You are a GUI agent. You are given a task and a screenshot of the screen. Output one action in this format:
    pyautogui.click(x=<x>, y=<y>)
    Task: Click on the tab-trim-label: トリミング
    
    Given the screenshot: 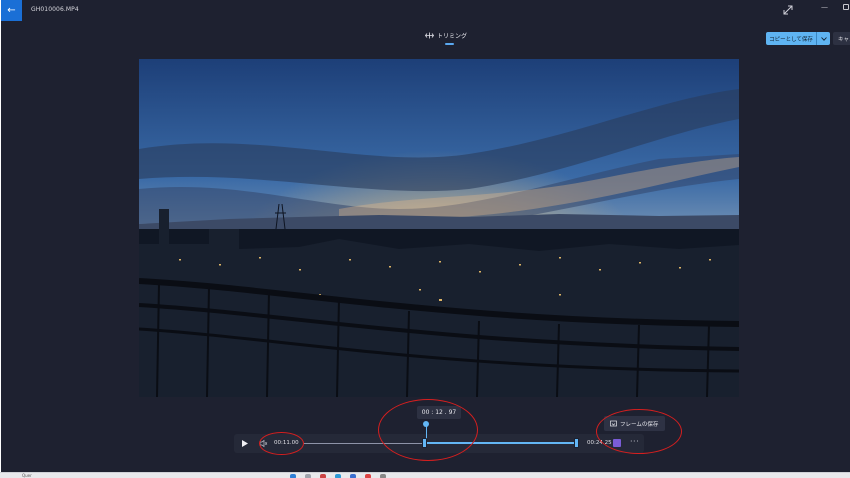 What is the action you would take?
    pyautogui.click(x=452, y=36)
    